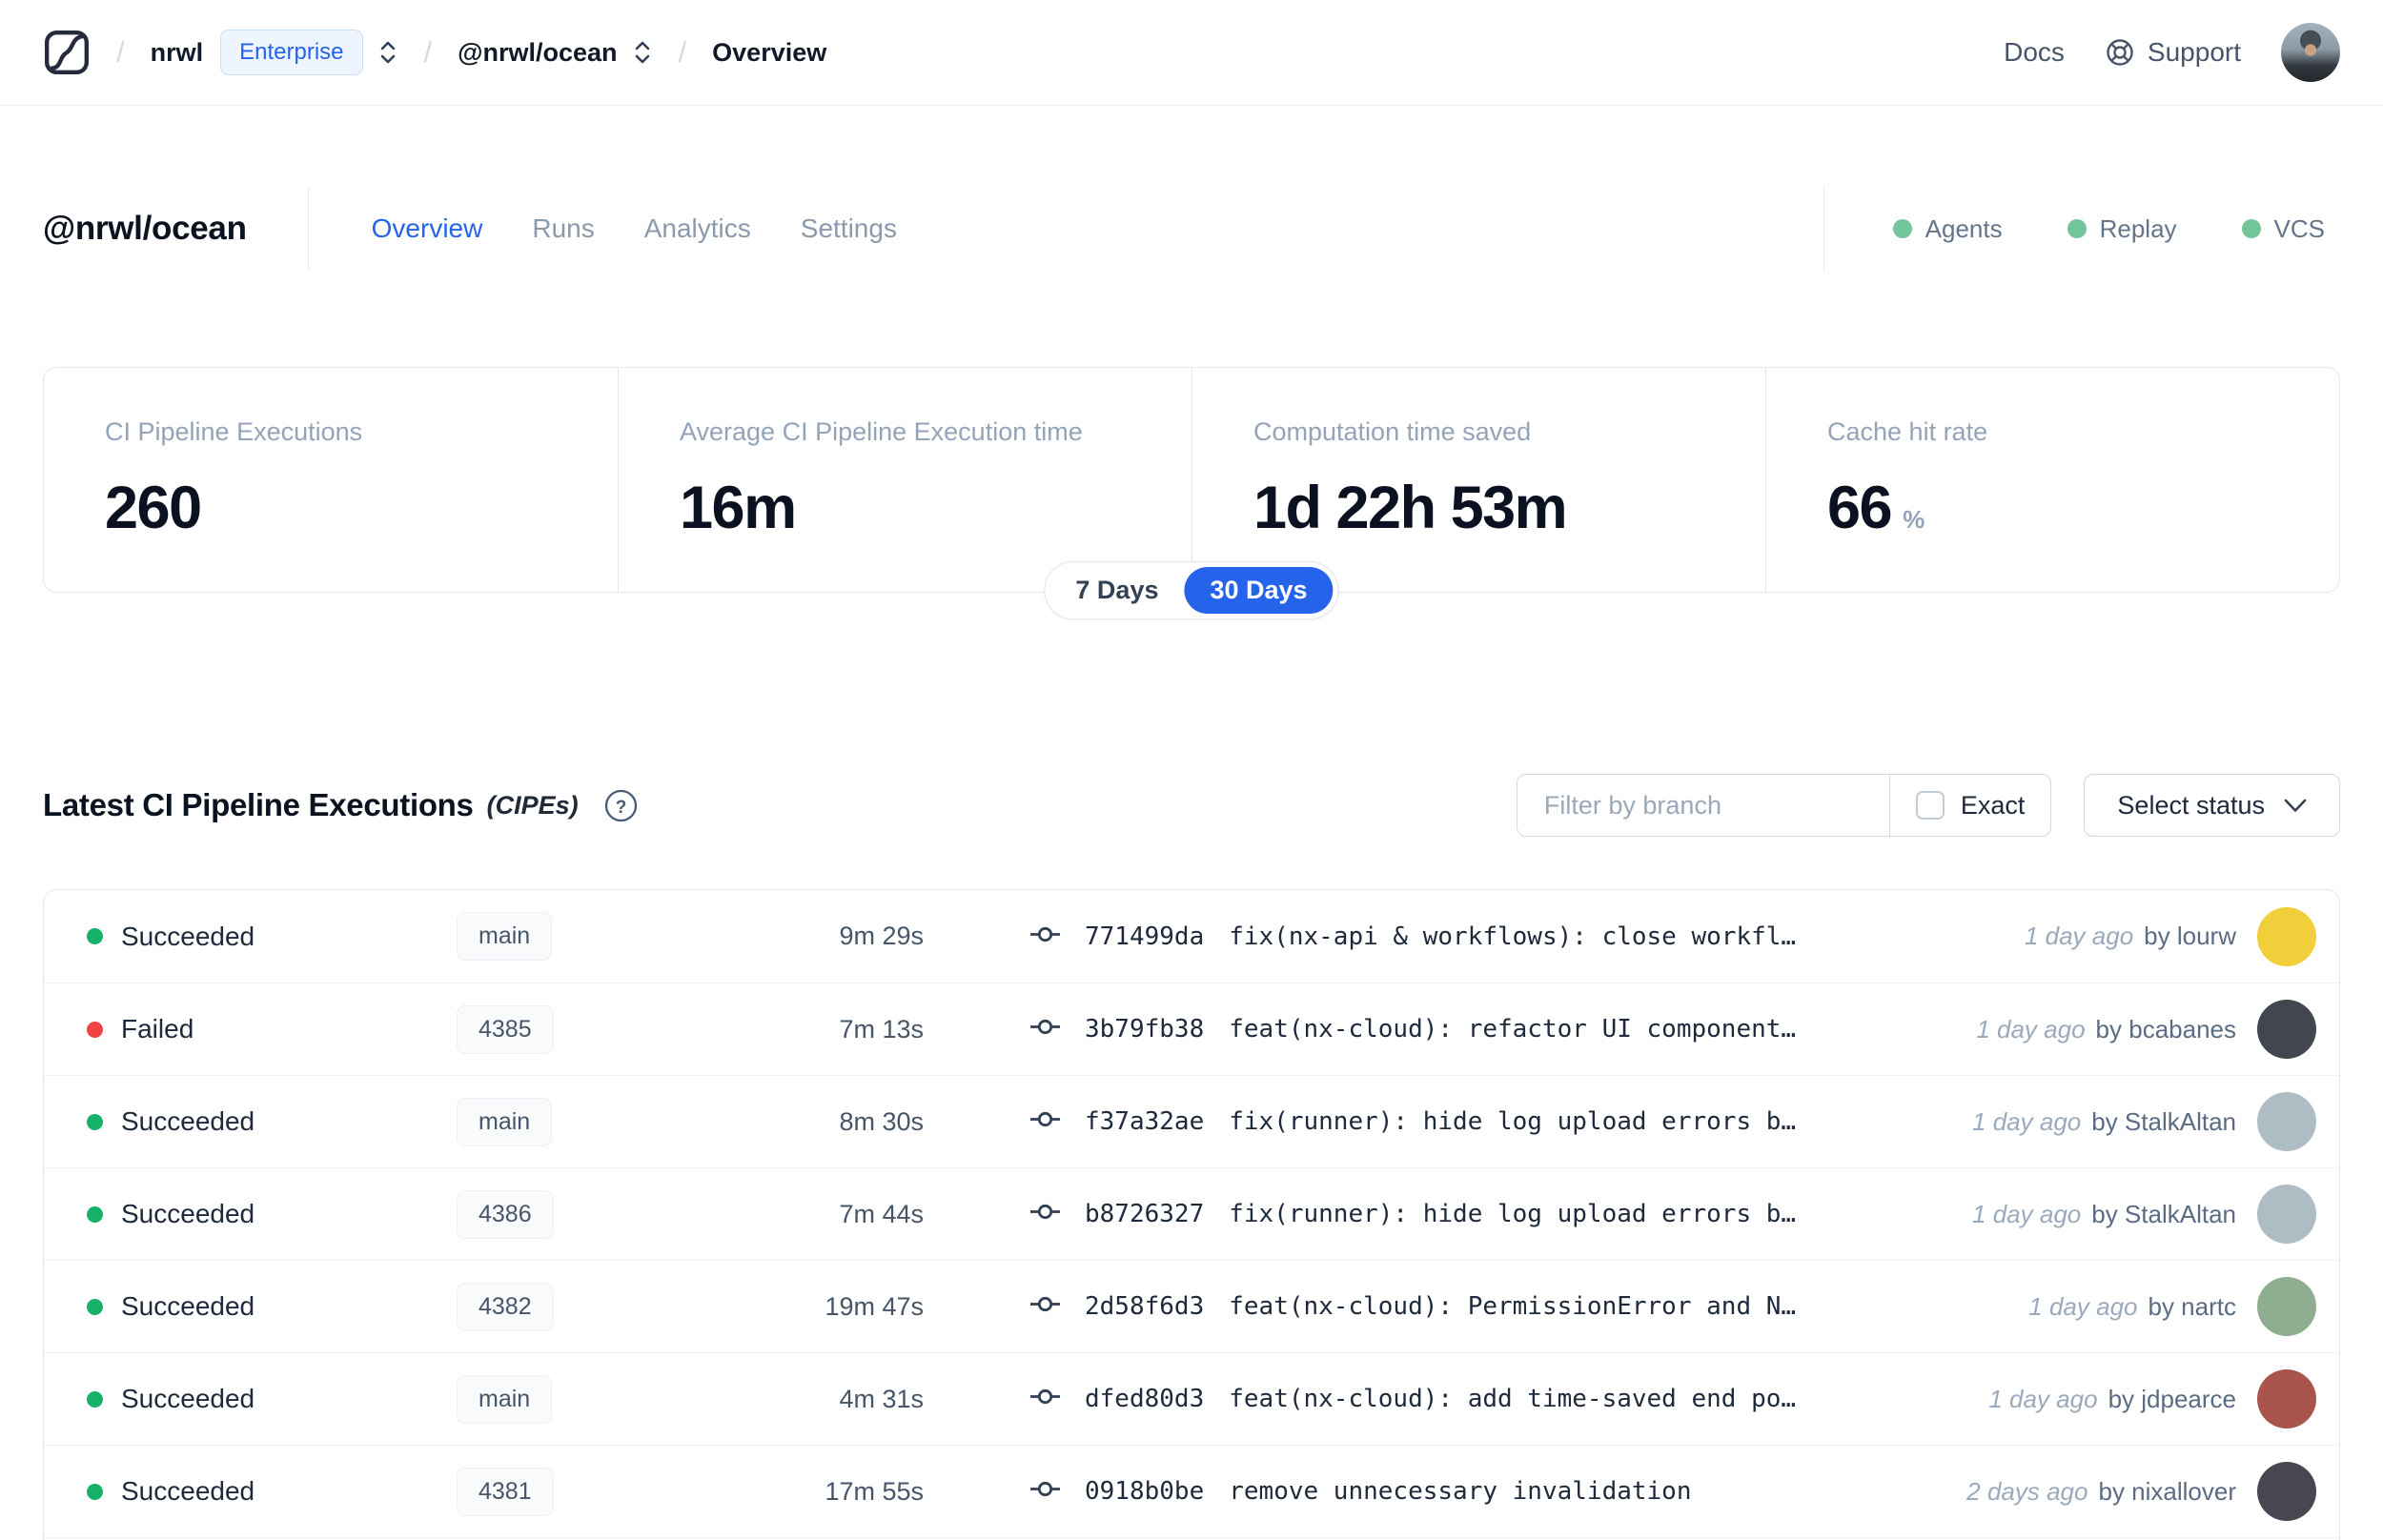 Image resolution: width=2383 pixels, height=1540 pixels. Describe the element at coordinates (178, 53) in the screenshot. I see `breadcrumb-org: nrwl` at that location.